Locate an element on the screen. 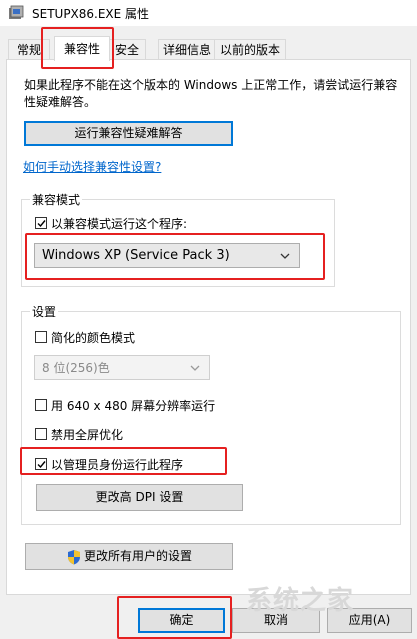 The height and width of the screenshot is (639, 417). tab-strip: 常规 兼容性 安全 详细信息 以前的版本 is located at coordinates (208, 48).